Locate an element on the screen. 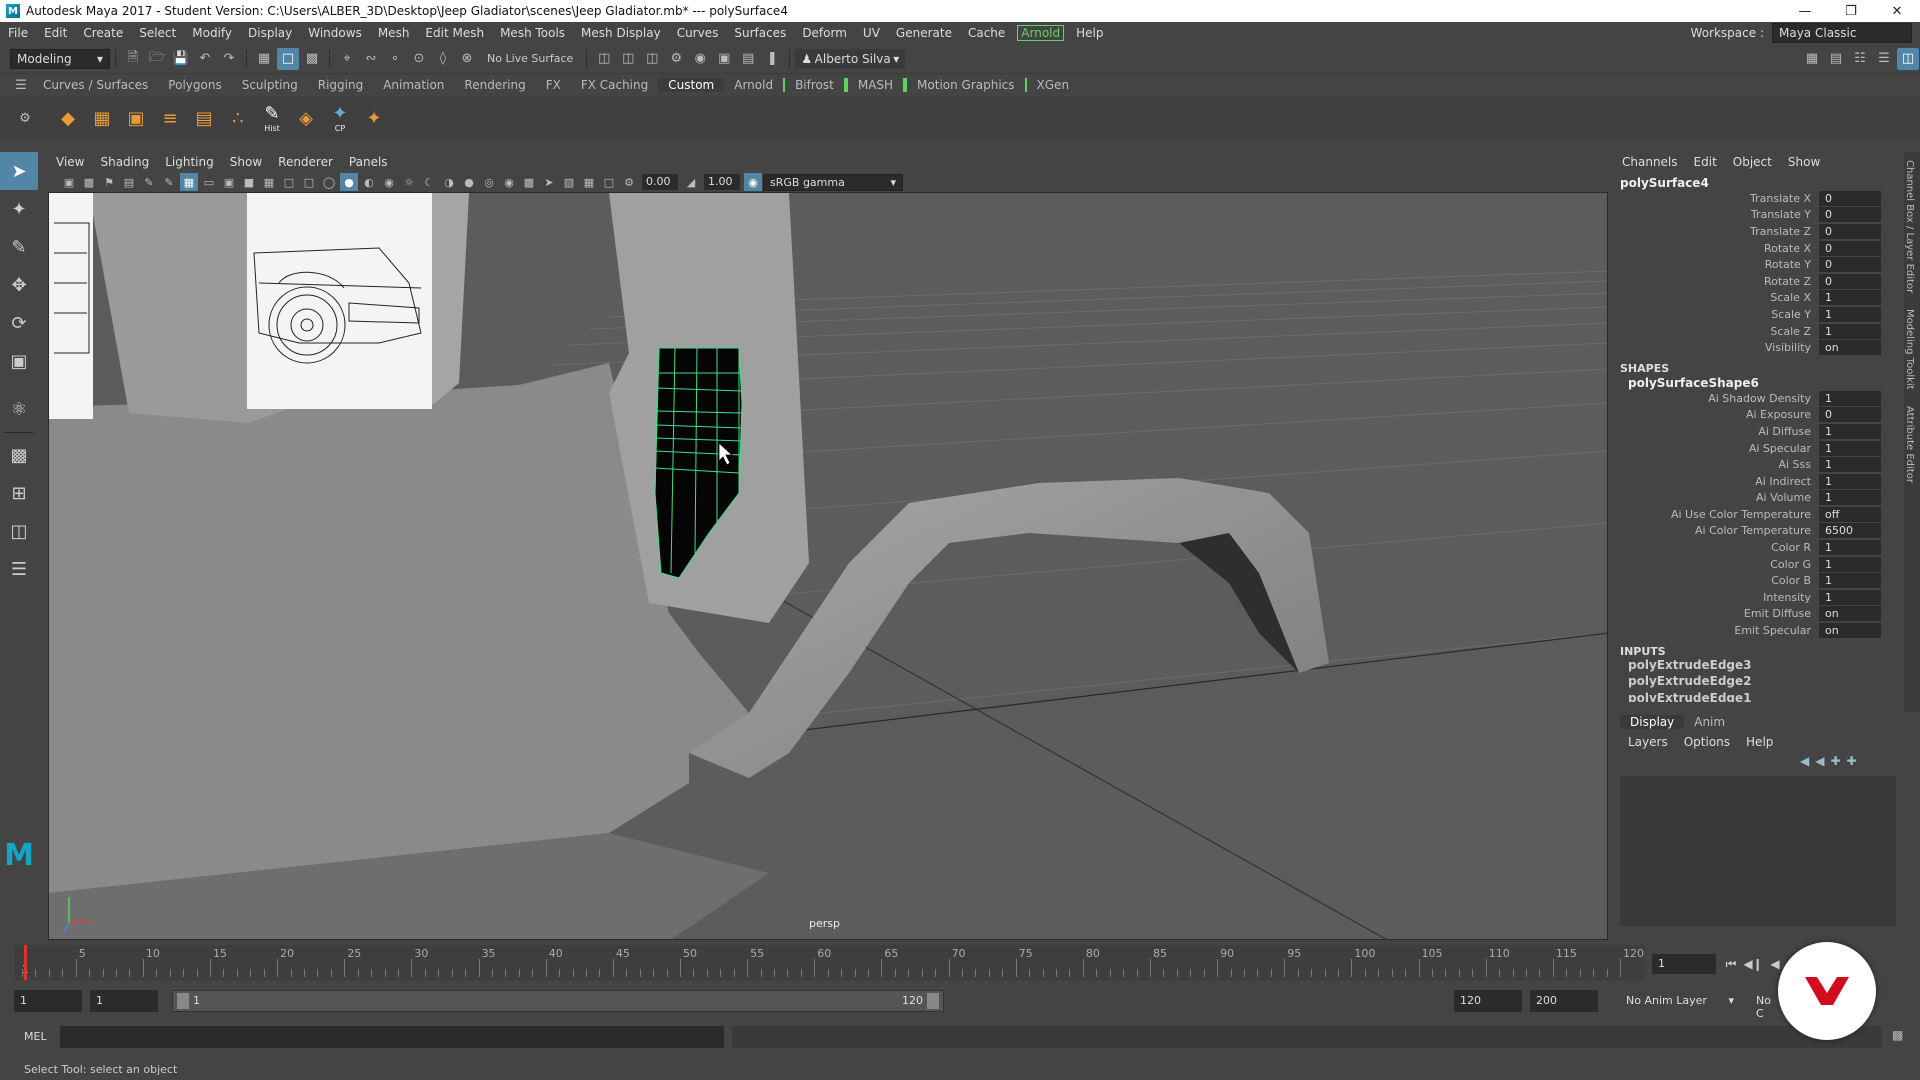  ipr-render-icon: ◫ is located at coordinates (652, 59).